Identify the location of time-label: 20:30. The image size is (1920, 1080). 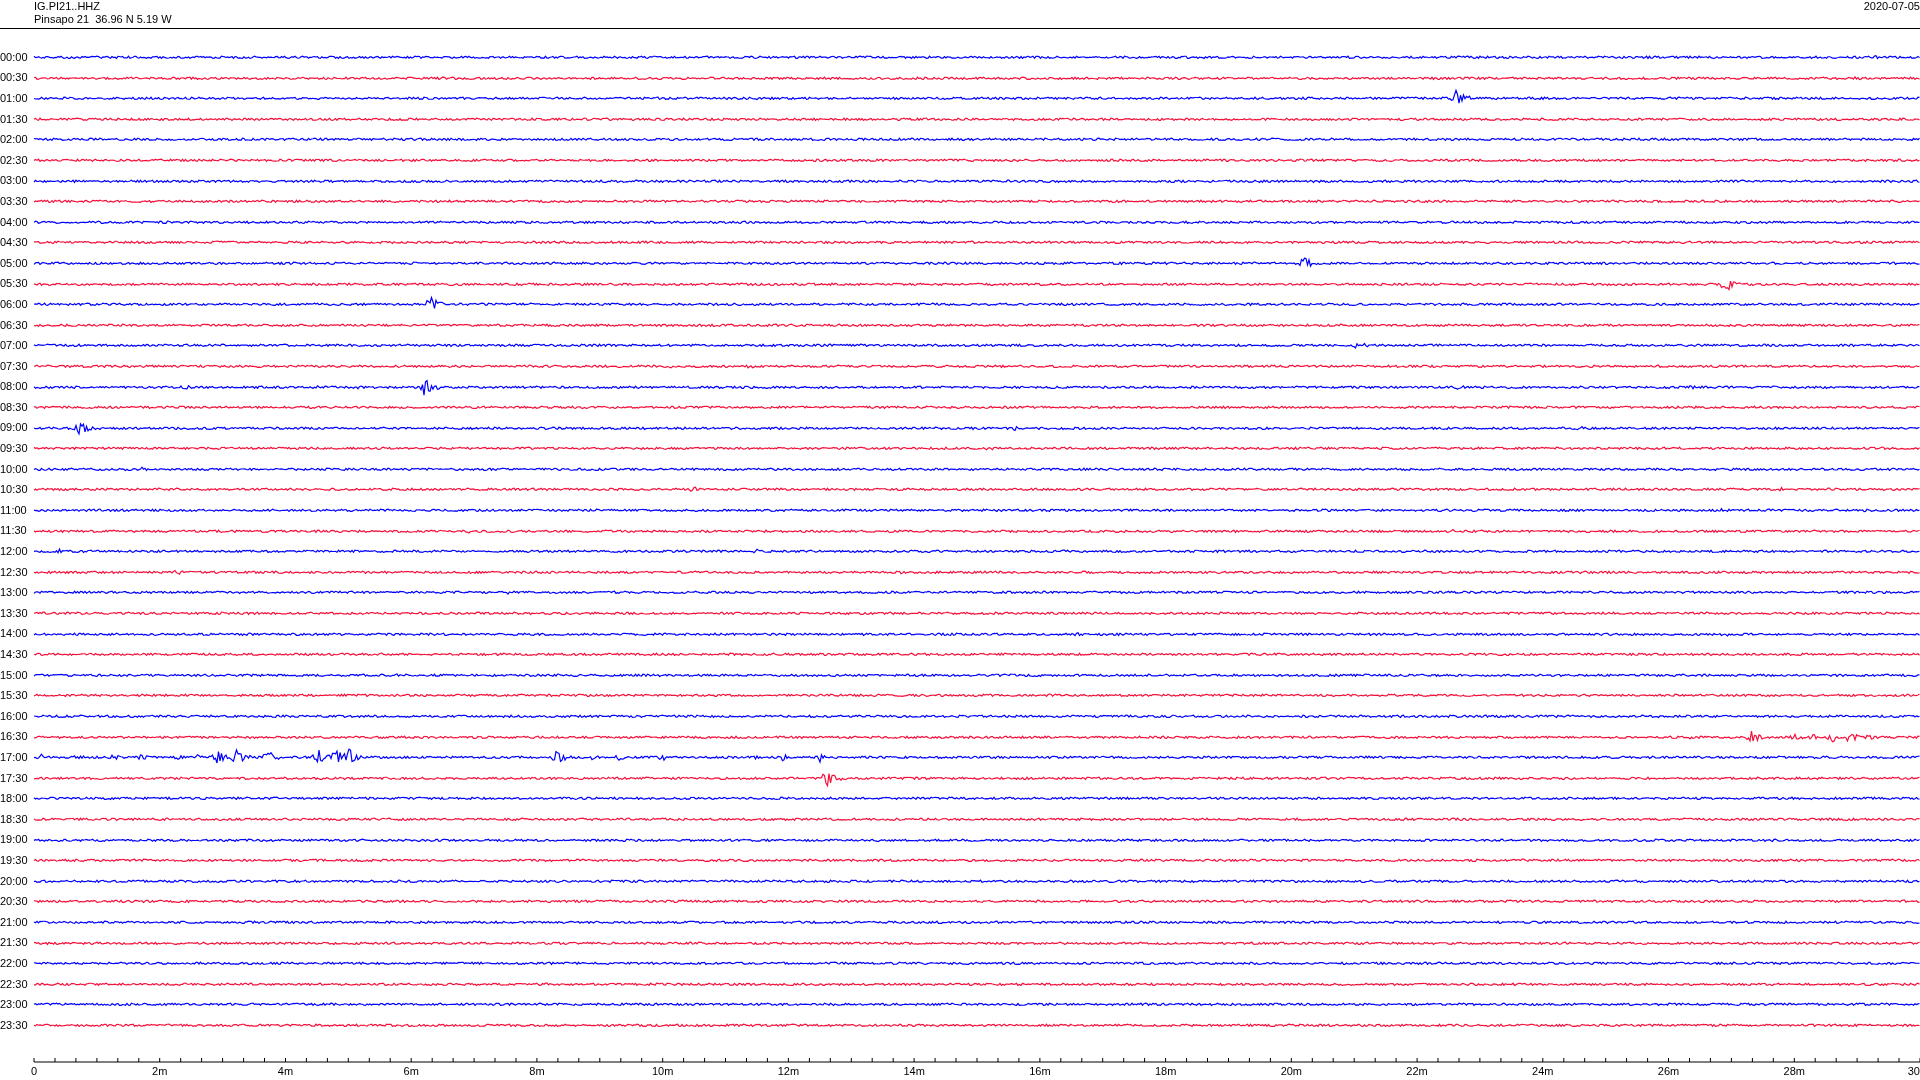
(14, 902).